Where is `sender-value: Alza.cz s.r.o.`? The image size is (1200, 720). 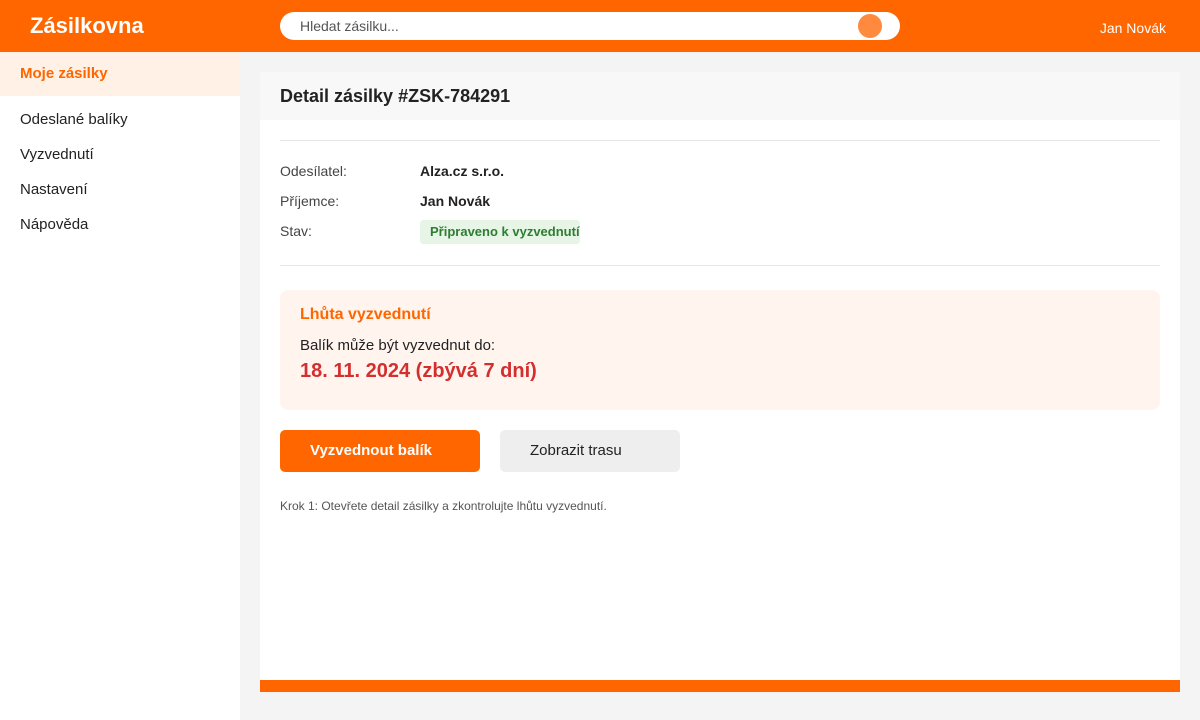 sender-value: Alza.cz s.r.o. is located at coordinates (462, 171).